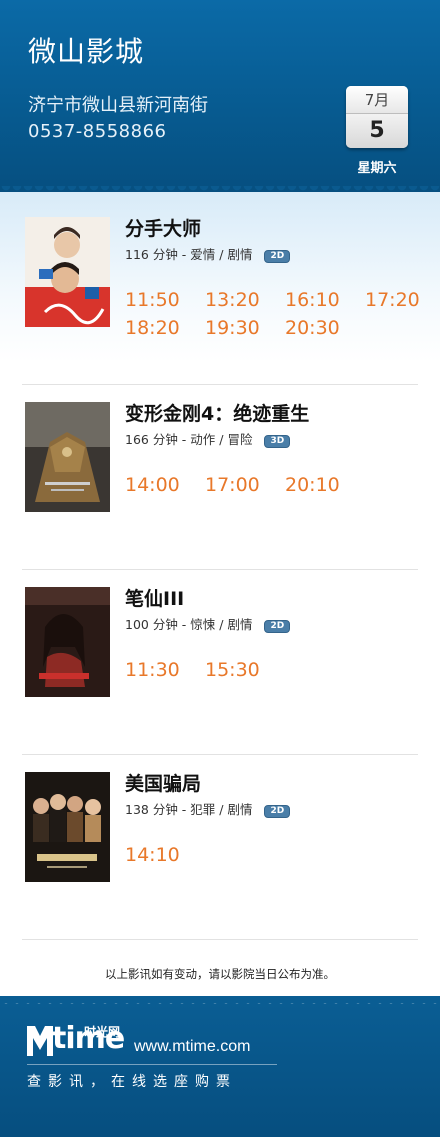 This screenshot has height=1137, width=440. What do you see at coordinates (132, 1082) in the screenshot?
I see `footer-slogan: 查影讯，在线选座购票` at bounding box center [132, 1082].